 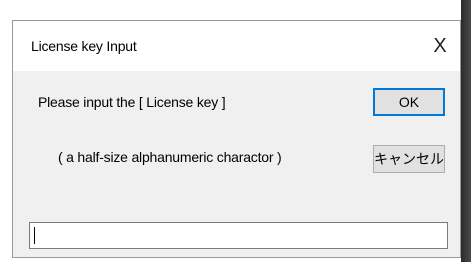 I want to click on dialog-title: License key Input, so click(x=84, y=46).